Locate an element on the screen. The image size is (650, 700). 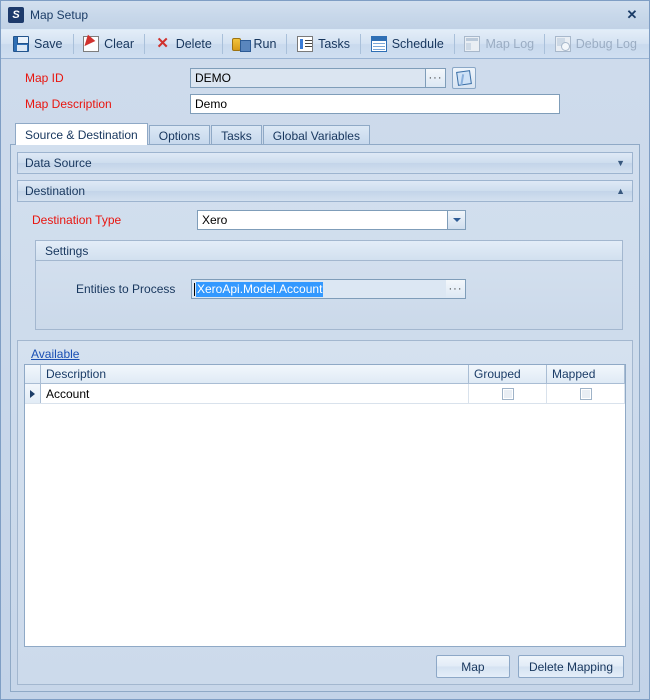
tab-options: Options is located at coordinates (179, 135).